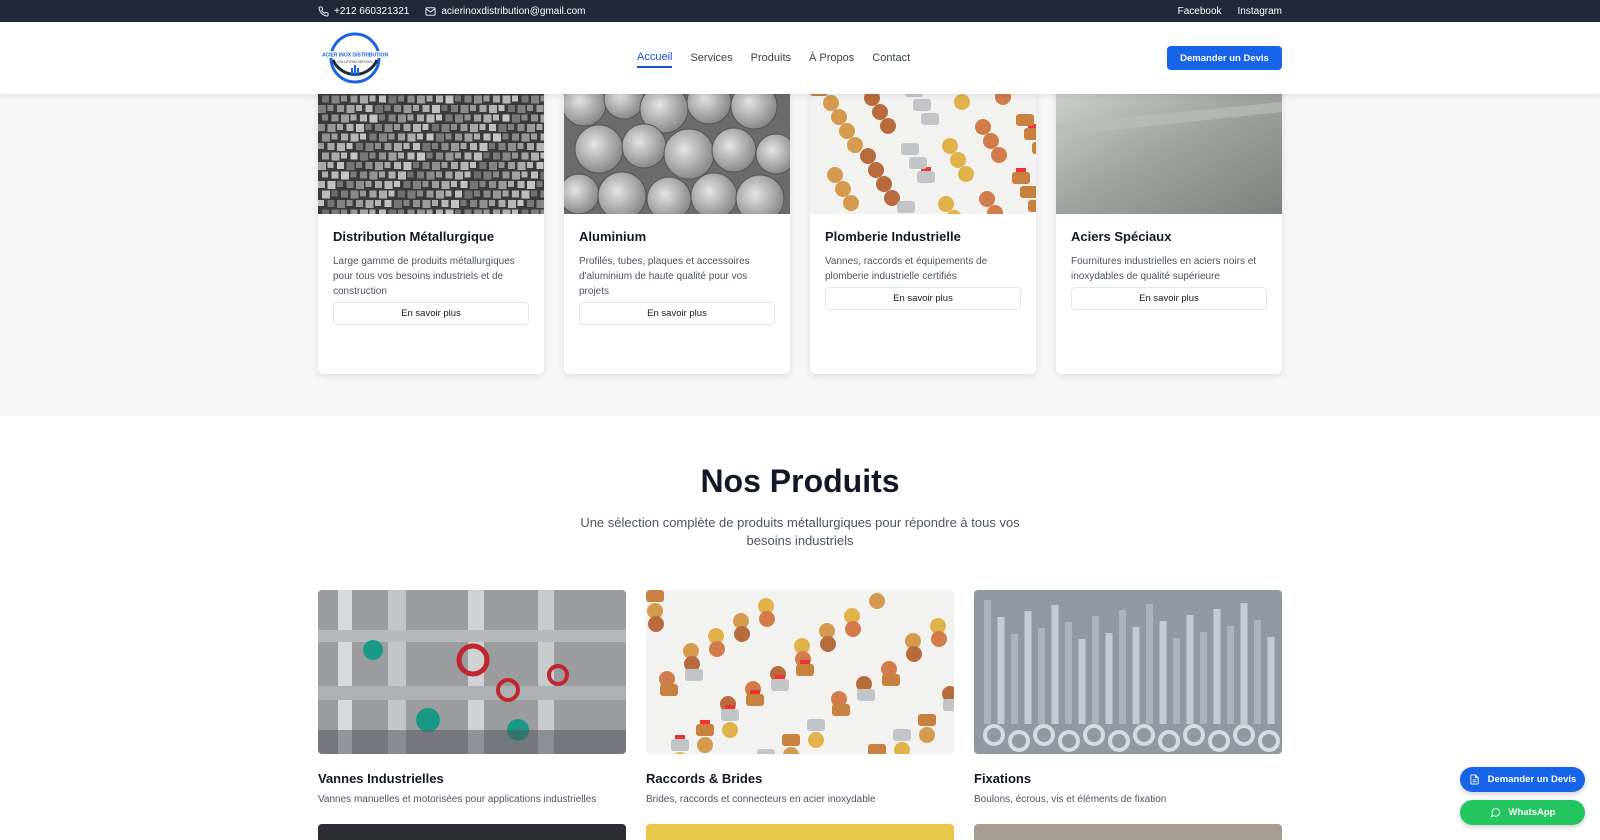 This screenshot has height=840, width=1600. I want to click on phone-number: +212 660321321, so click(372, 11).